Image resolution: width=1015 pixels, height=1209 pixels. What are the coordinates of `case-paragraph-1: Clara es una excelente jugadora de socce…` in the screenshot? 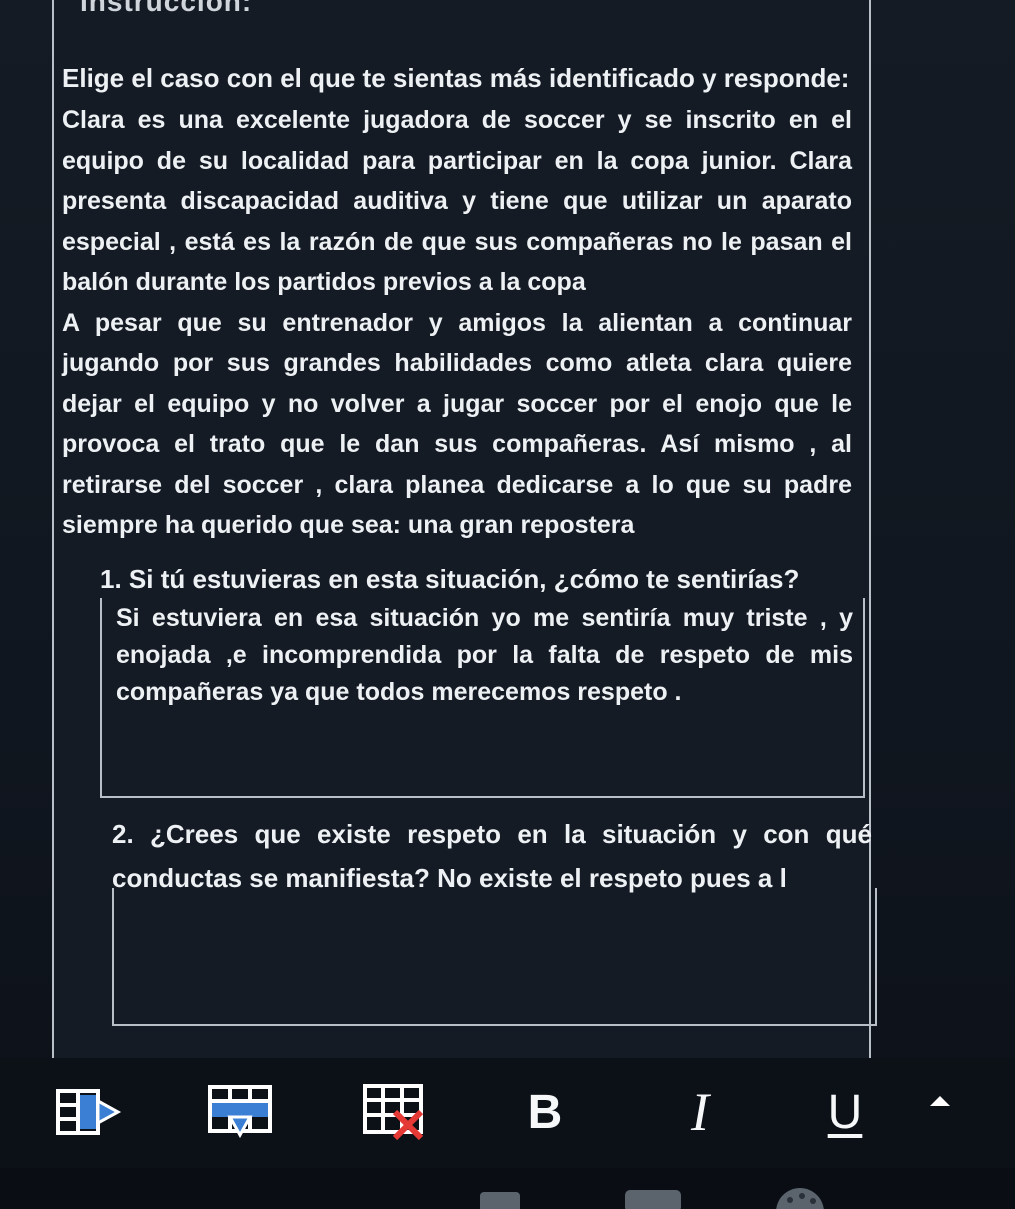 It's located at (457, 201).